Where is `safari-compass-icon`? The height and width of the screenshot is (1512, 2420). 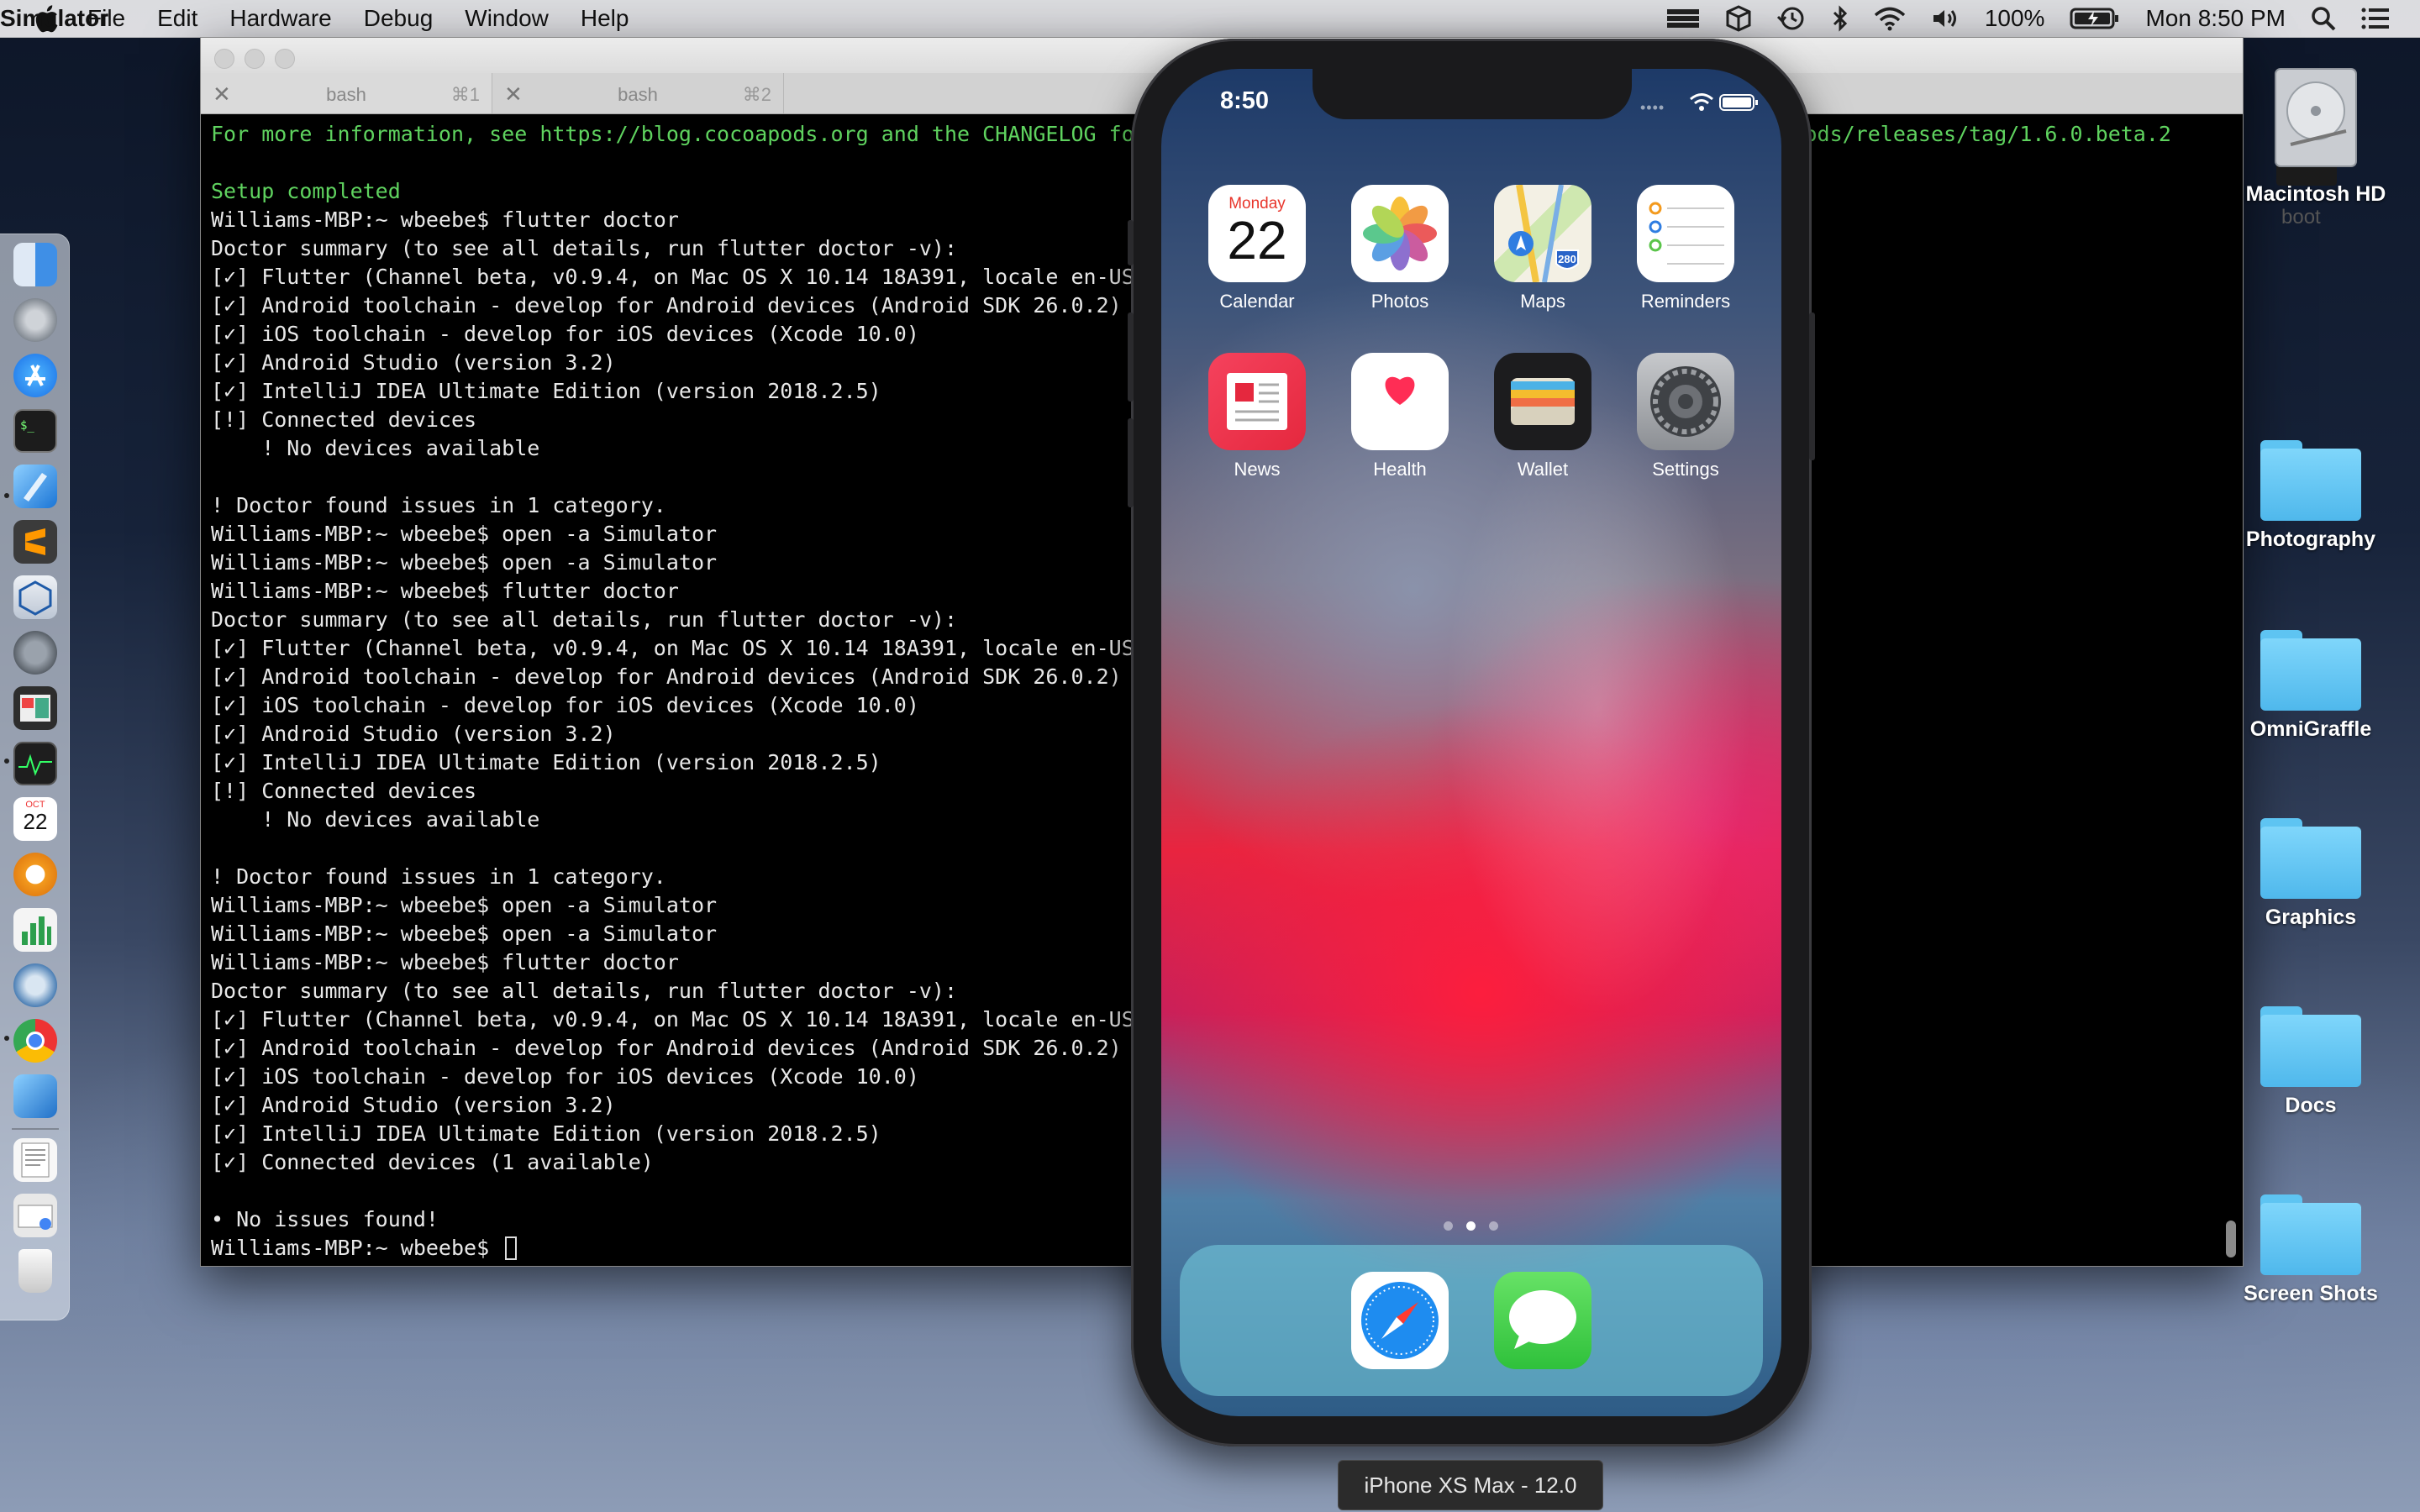 safari-compass-icon is located at coordinates (1400, 1320).